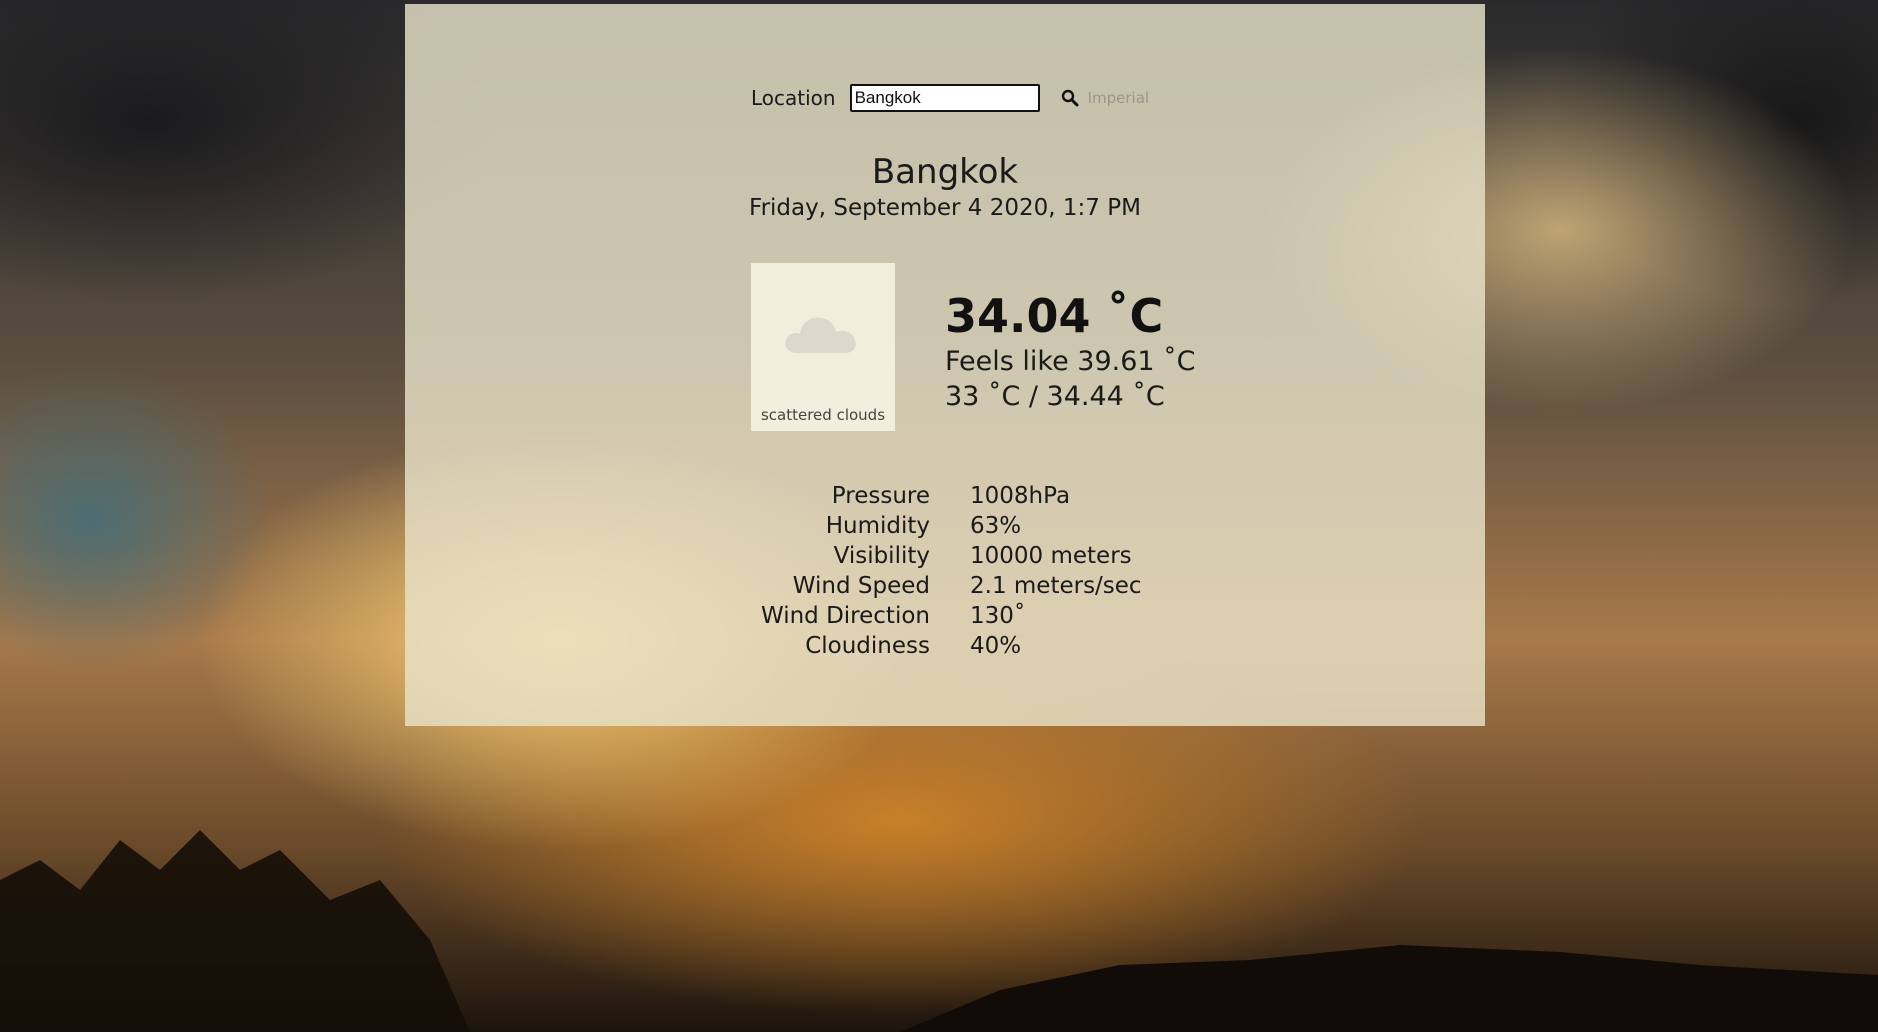 This screenshot has height=1032, width=1878. I want to click on detail-value: 1008hPa, so click(1020, 496).